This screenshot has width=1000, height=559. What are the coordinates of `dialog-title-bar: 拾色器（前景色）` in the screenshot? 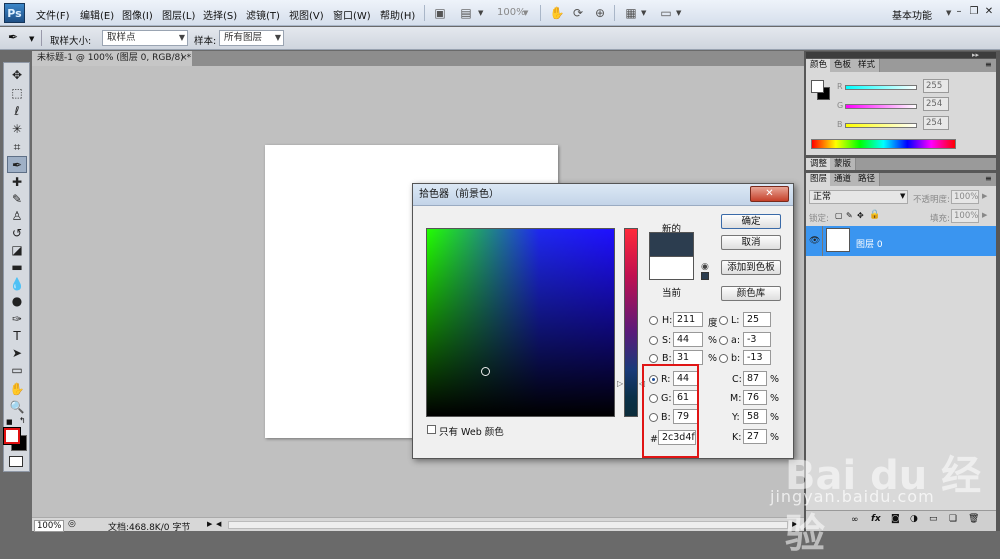 It's located at (603, 195).